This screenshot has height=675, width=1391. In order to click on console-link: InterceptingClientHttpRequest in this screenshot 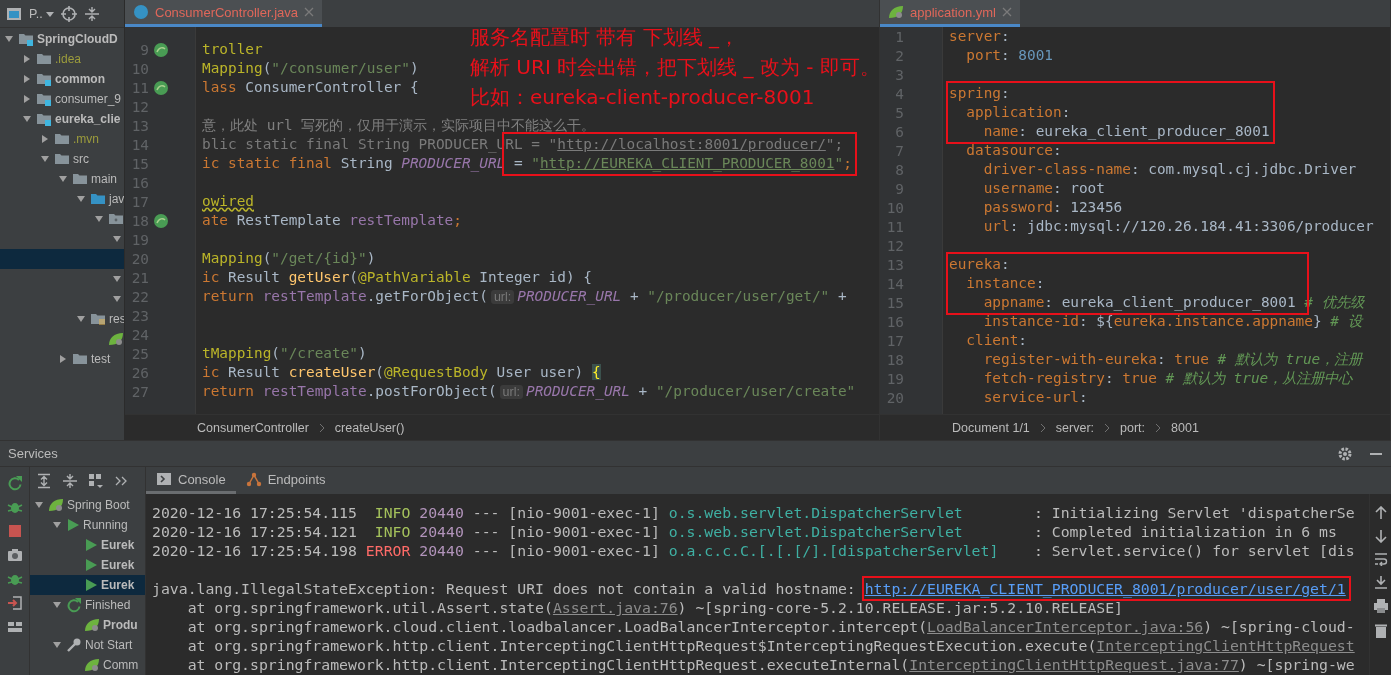, I will do `click(1225, 645)`.